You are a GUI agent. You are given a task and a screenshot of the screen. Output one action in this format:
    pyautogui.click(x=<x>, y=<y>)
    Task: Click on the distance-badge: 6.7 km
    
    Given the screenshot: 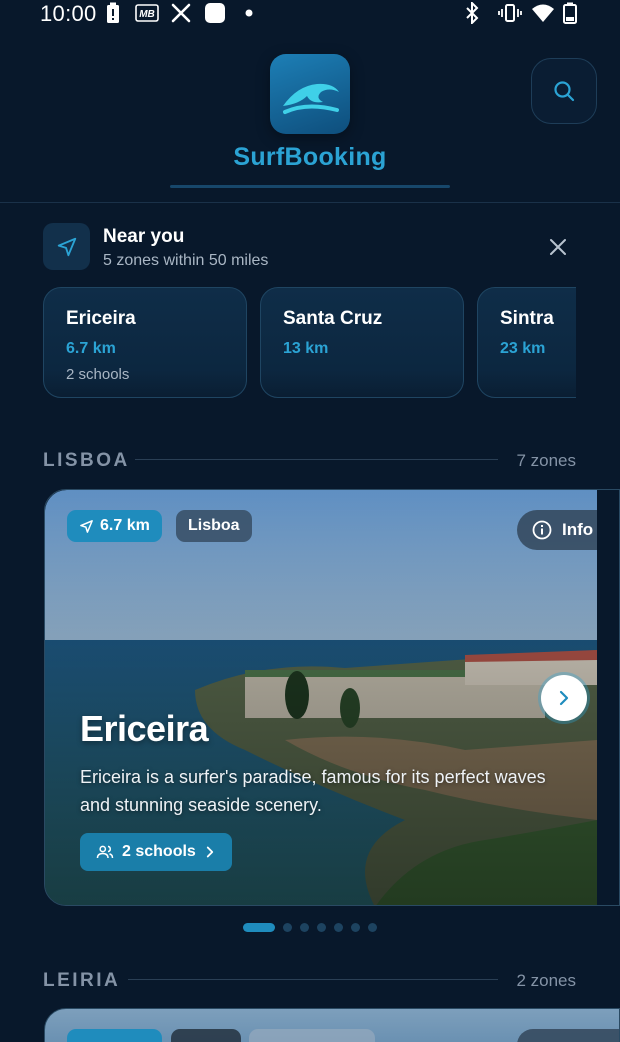 What is the action you would take?
    pyautogui.click(x=114, y=526)
    